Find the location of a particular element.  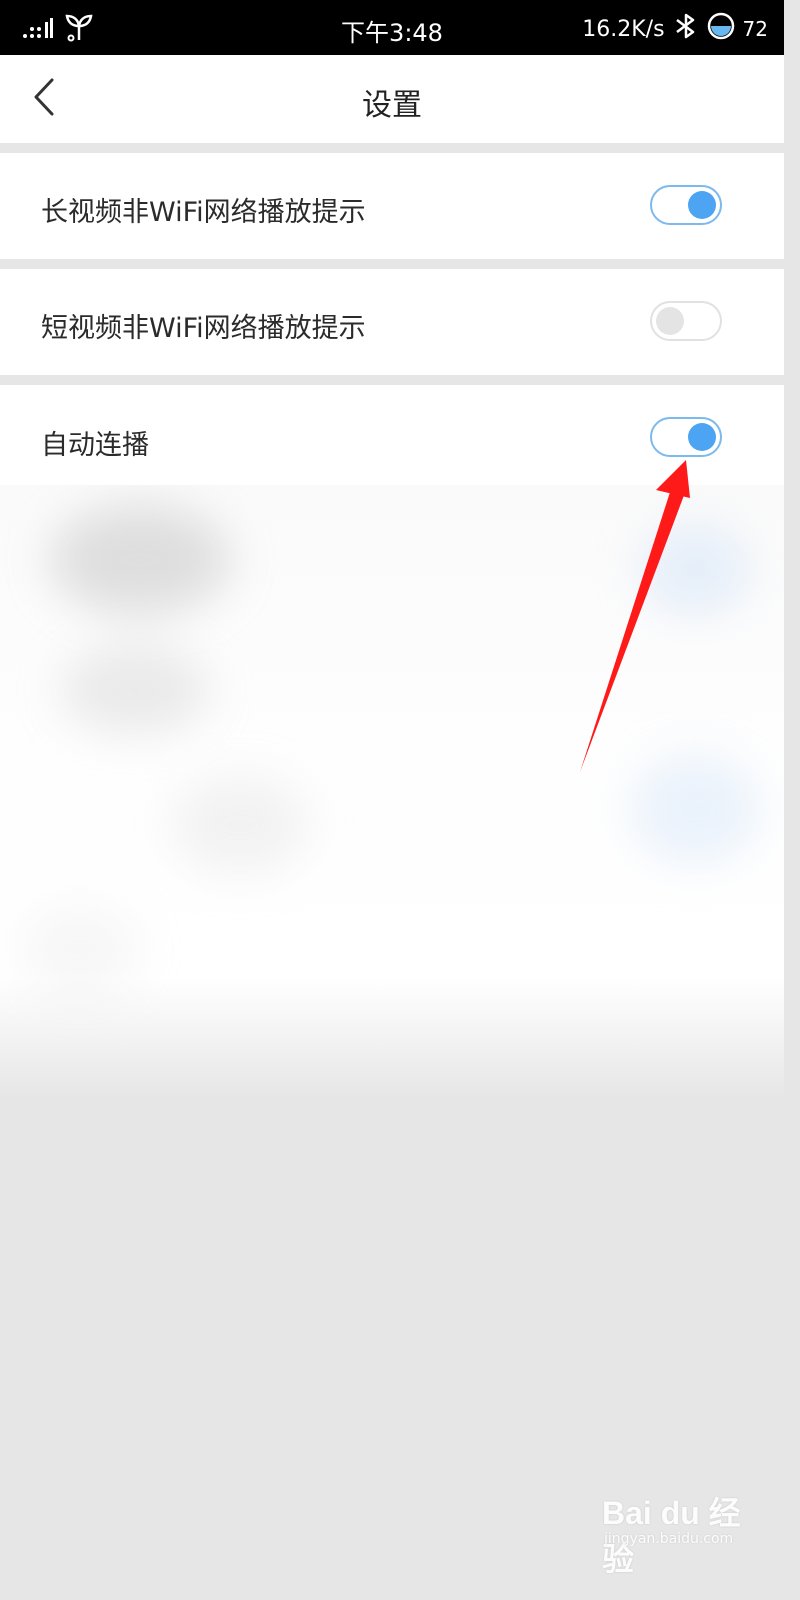

status-right: 16.2K/s 72 is located at coordinates (675, 29).